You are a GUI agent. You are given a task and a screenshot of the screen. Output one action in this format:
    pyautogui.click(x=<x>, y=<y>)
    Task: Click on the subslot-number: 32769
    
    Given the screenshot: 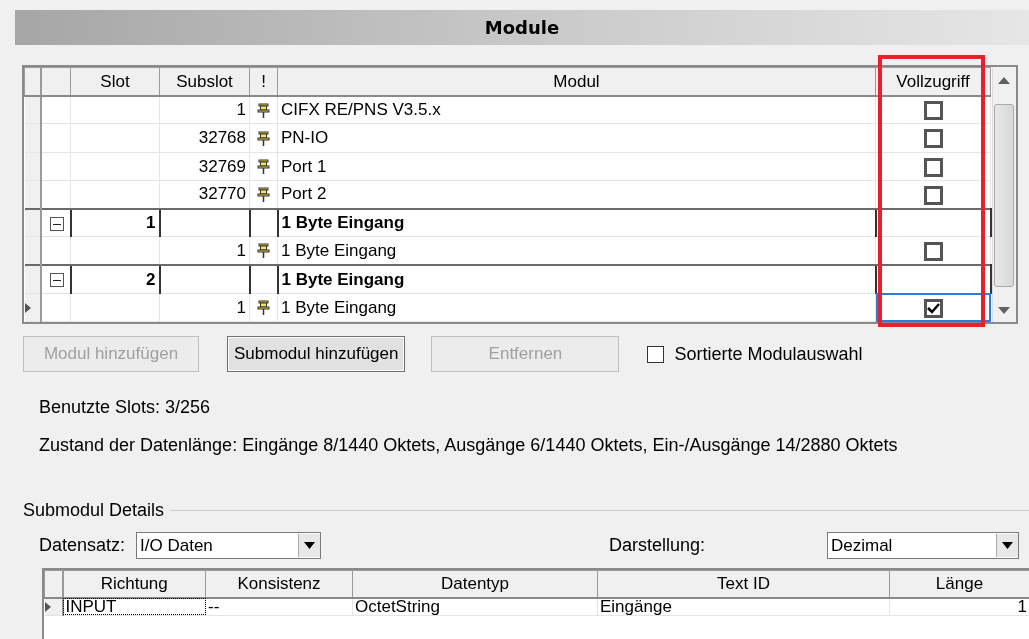 What is the action you would take?
    pyautogui.click(x=222, y=166)
    